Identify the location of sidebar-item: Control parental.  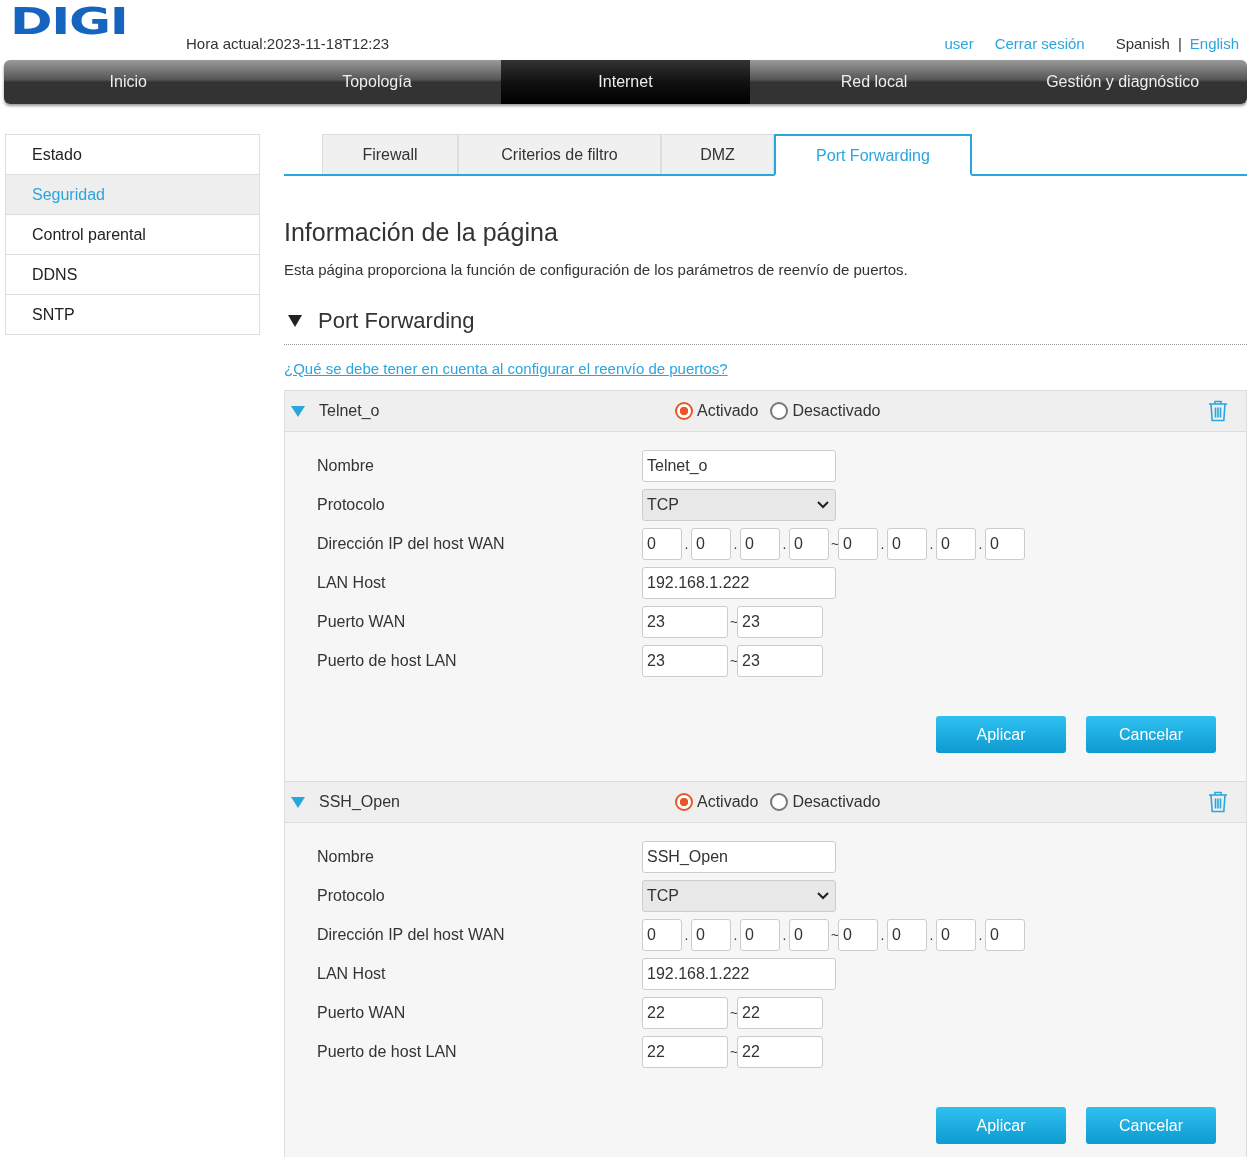
(132, 235).